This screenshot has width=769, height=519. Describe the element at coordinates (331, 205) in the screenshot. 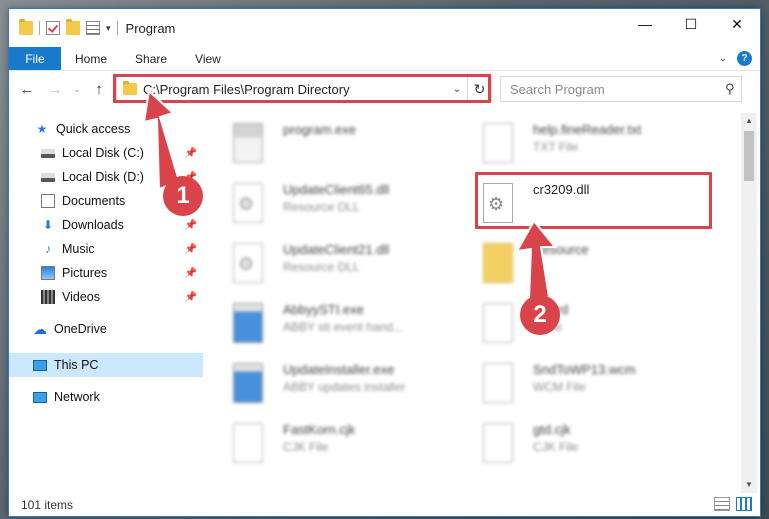

I see `list-item: UpdateClient65.dll Resource DLL` at that location.